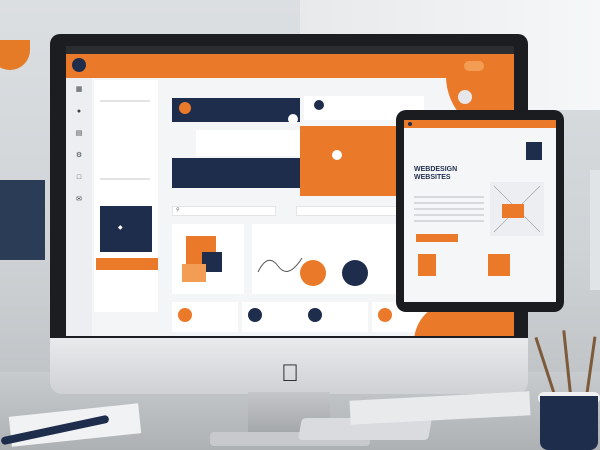  I want to click on tablet-badge, so click(534, 151).